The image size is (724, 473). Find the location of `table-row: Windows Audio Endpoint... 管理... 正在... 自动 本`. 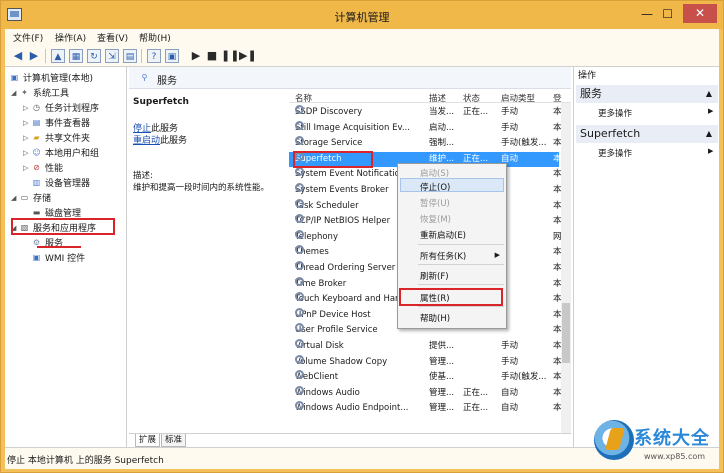

table-row: Windows Audio Endpoint... 管理... 正在... 自动 本 is located at coordinates (425, 408).